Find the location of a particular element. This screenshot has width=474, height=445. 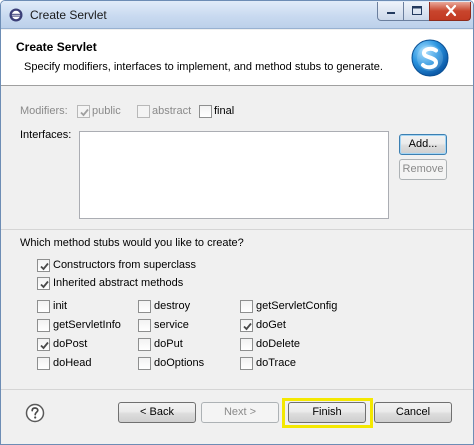

cancel-button: Cancel is located at coordinates (413, 412).